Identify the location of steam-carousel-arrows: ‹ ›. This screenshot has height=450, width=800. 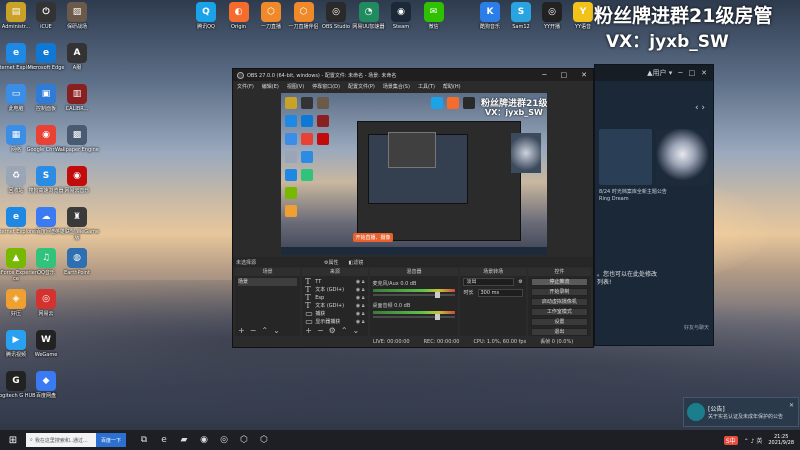
(700, 108).